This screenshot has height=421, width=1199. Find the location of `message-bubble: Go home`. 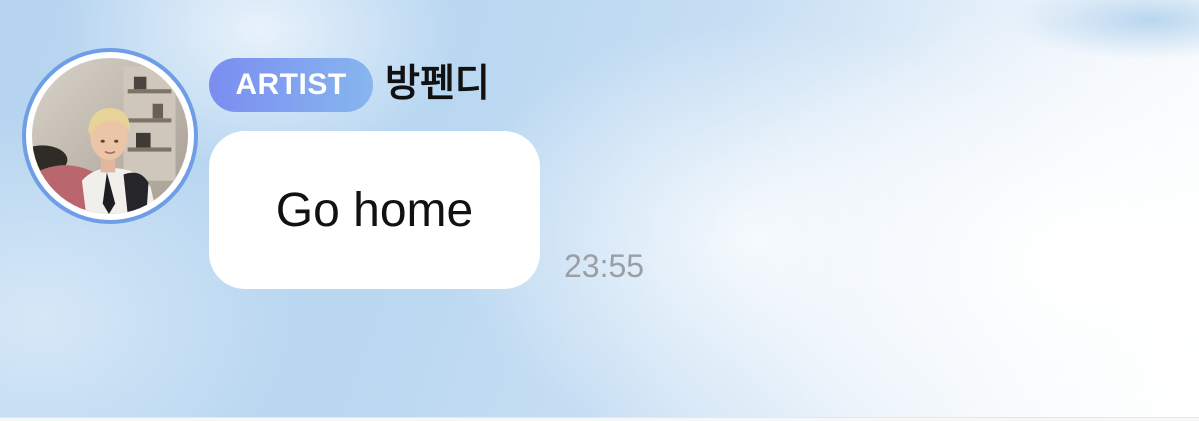

message-bubble: Go home is located at coordinates (374, 210).